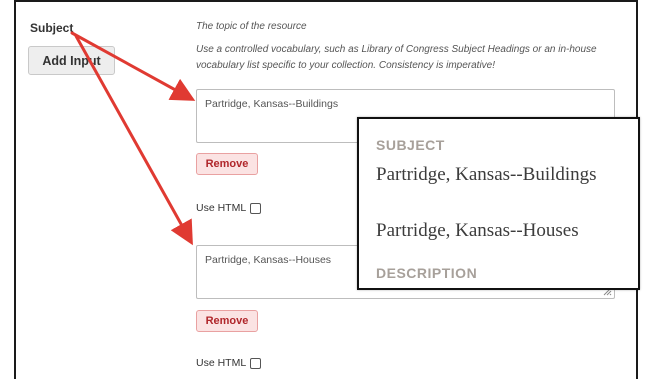  I want to click on subject-input-2-value: Partridge, Kansas--Houses, so click(268, 260).